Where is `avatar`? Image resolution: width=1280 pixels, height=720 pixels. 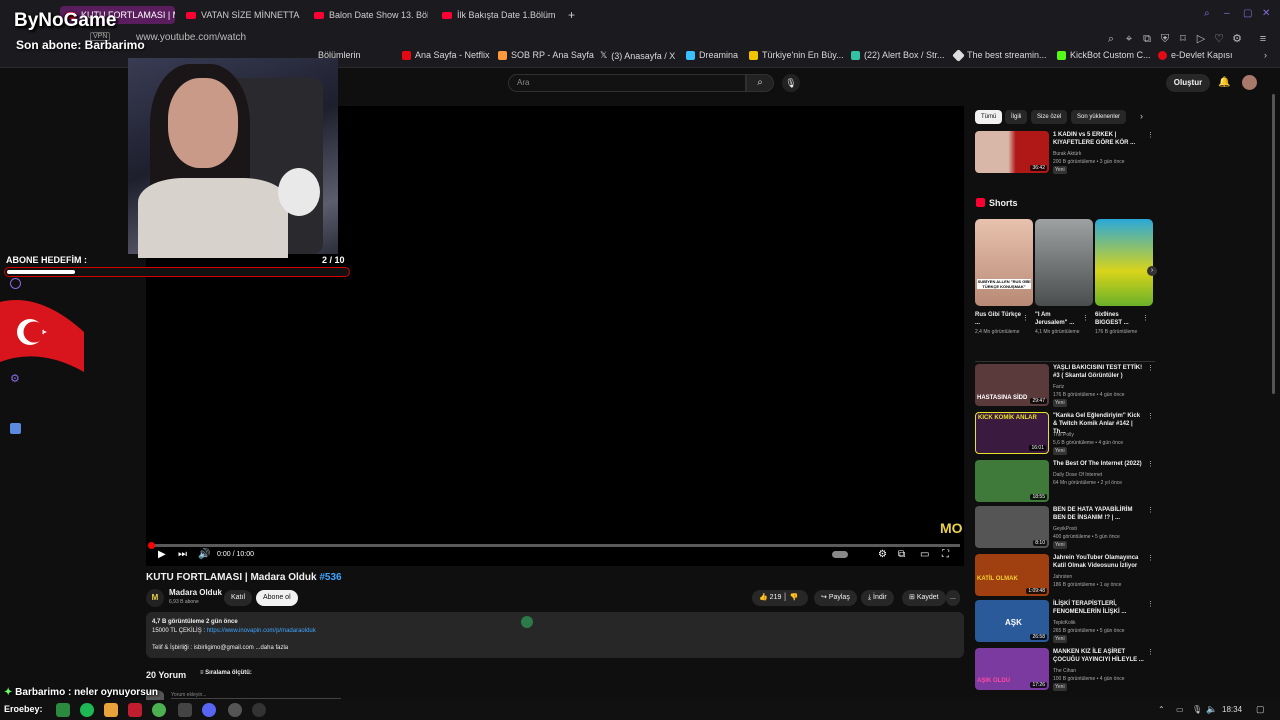 avatar is located at coordinates (1249, 82).